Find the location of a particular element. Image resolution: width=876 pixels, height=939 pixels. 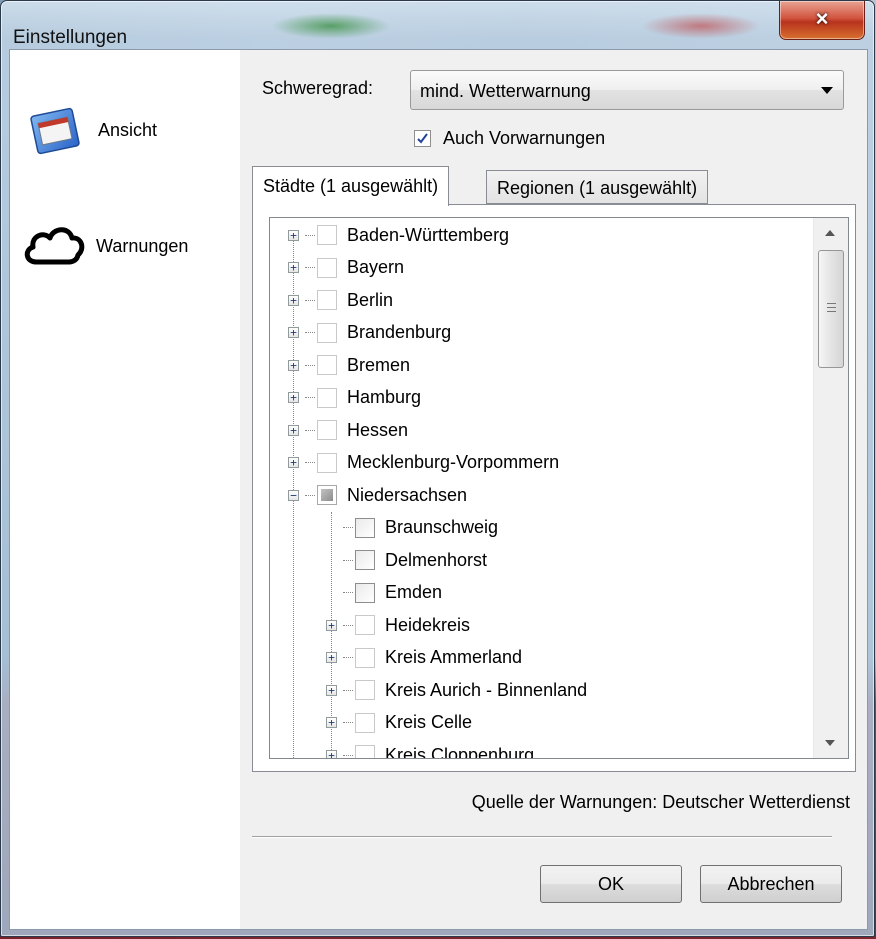

checkmark-icon is located at coordinates (422, 138).